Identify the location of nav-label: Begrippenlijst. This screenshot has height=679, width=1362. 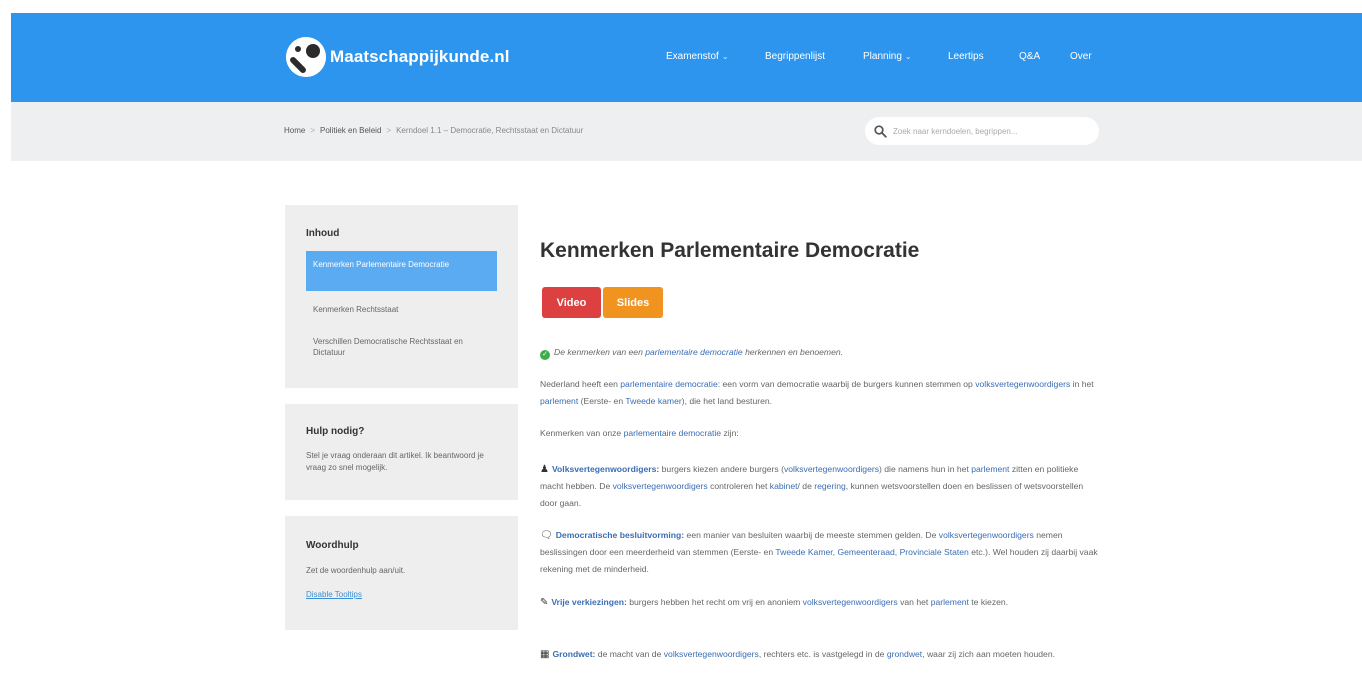
(795, 56).